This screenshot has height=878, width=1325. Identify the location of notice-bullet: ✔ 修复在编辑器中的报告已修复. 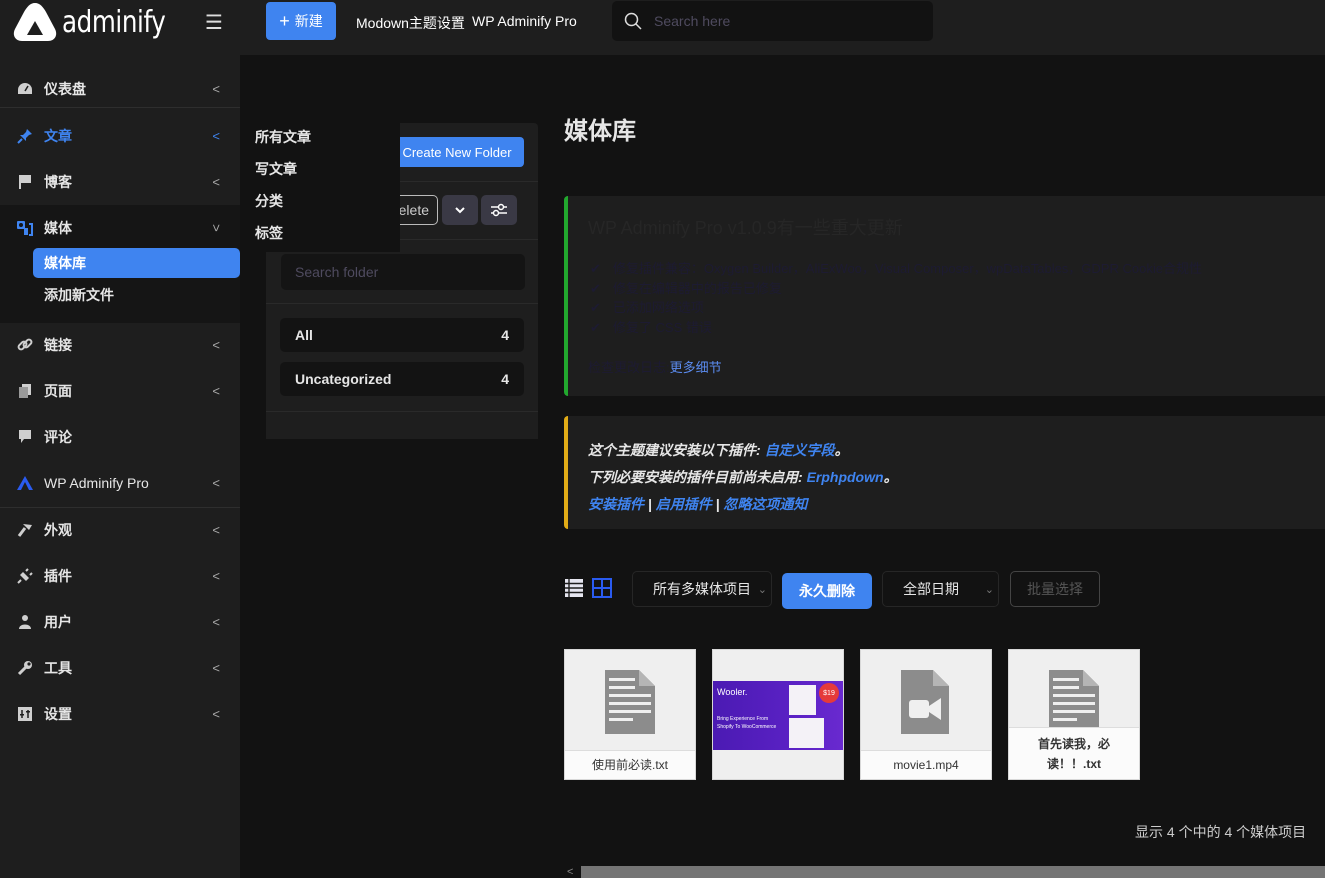
(686, 288).